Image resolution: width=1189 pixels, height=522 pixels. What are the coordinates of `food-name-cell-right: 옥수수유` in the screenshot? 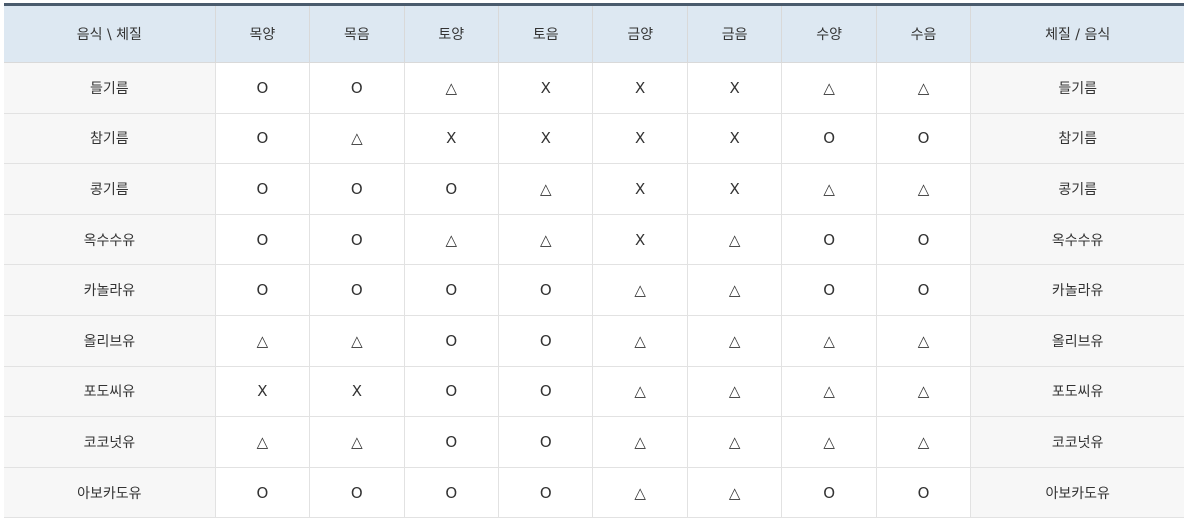 It's located at (1077, 240).